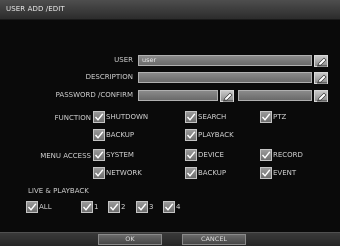 The height and width of the screenshot is (246, 340). I want to click on ok-button: OK, so click(130, 239).